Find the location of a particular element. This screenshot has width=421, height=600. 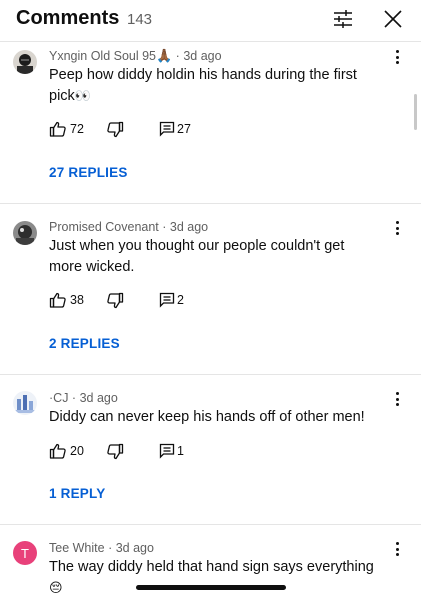

comment-meta: Promised Covenant · 3d ago is located at coordinates (129, 227).